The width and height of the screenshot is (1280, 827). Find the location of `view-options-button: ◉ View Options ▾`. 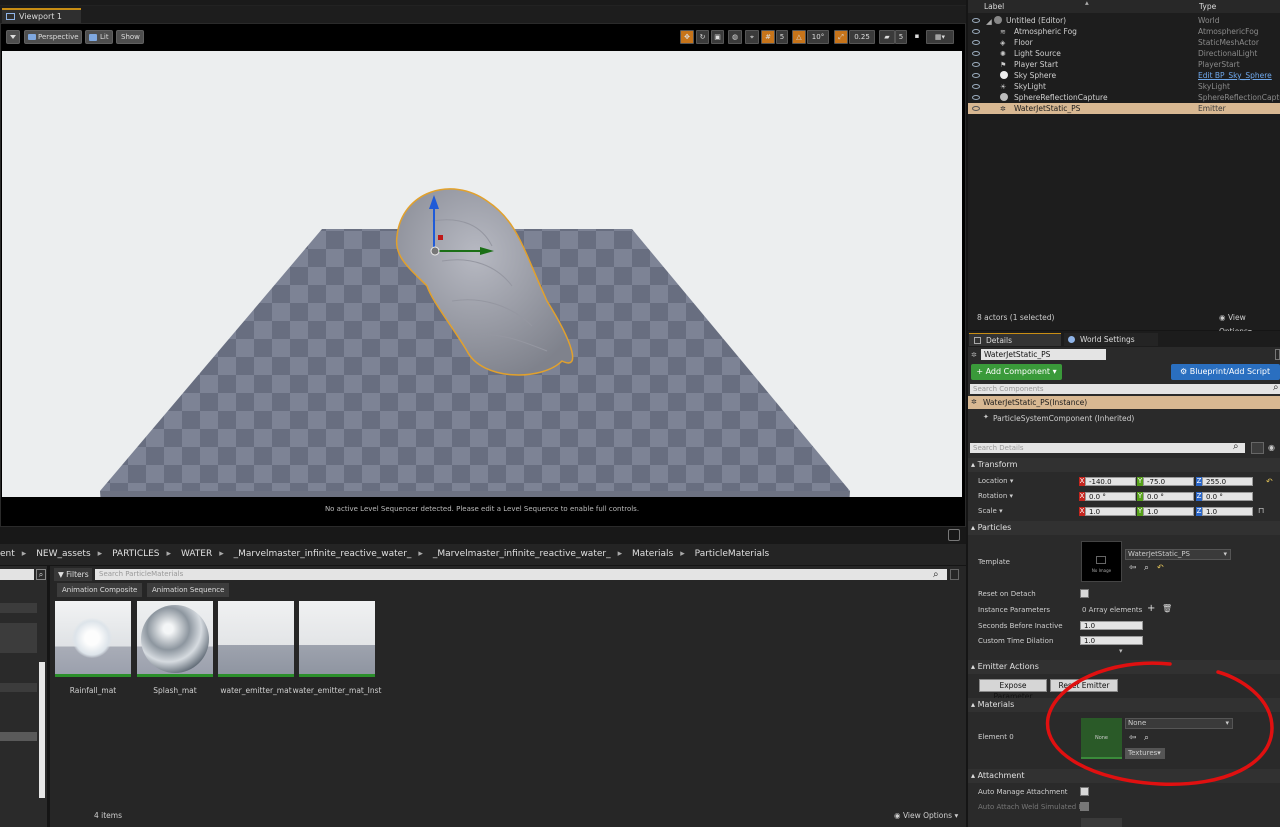

view-options-button: ◉ View Options ▾ is located at coordinates (926, 815).